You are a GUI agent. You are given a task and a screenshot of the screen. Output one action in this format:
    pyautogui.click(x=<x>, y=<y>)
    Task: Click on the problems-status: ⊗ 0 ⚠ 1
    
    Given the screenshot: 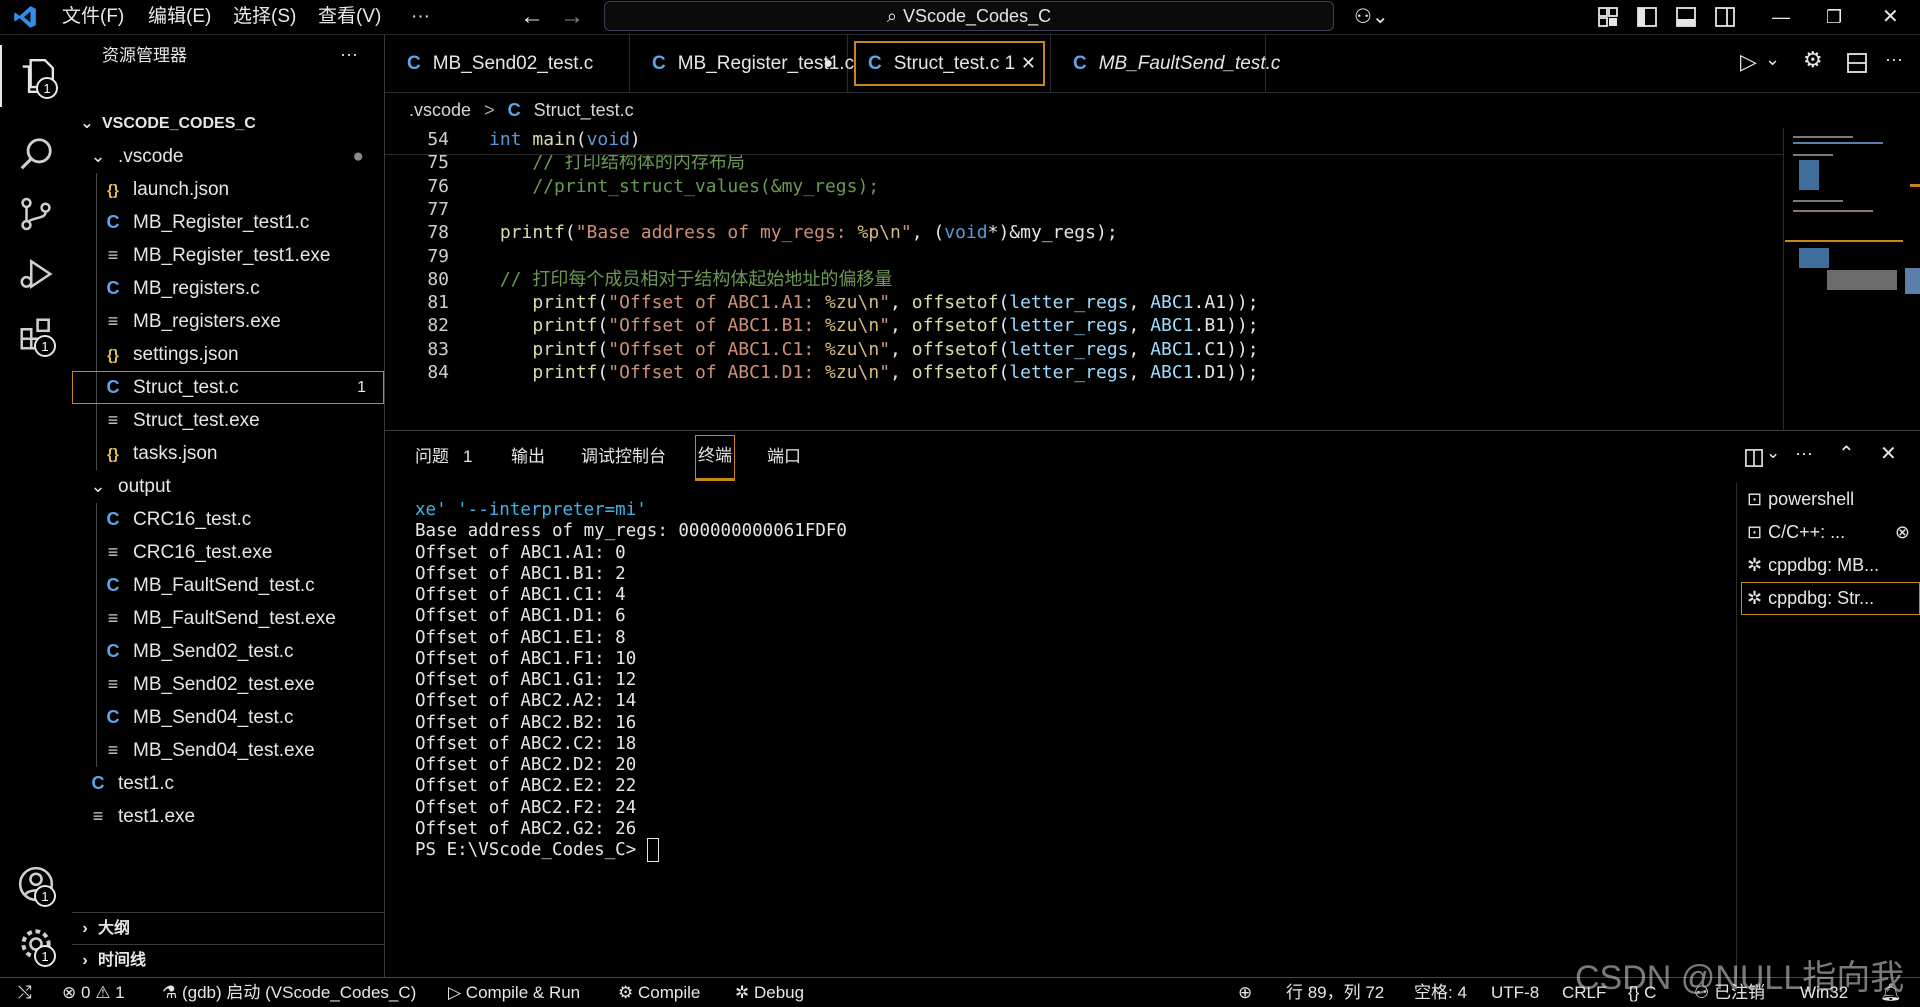 What is the action you would take?
    pyautogui.click(x=93, y=992)
    